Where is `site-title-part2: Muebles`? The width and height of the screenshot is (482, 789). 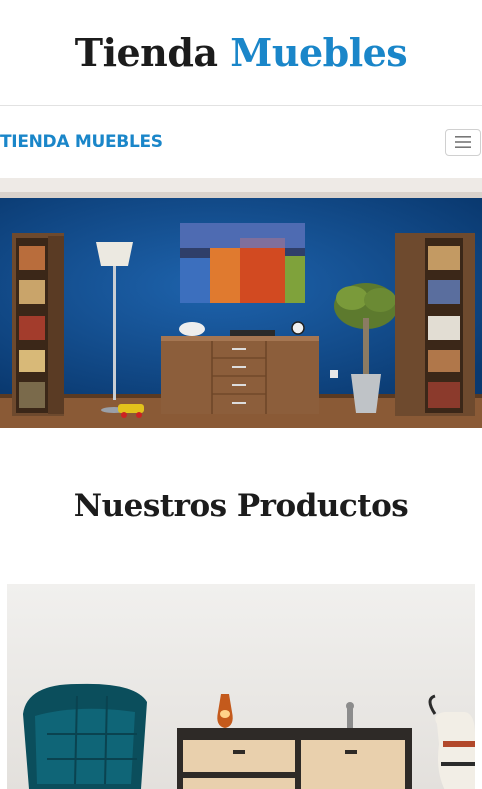
site-title-part2: Muebles is located at coordinates (319, 52).